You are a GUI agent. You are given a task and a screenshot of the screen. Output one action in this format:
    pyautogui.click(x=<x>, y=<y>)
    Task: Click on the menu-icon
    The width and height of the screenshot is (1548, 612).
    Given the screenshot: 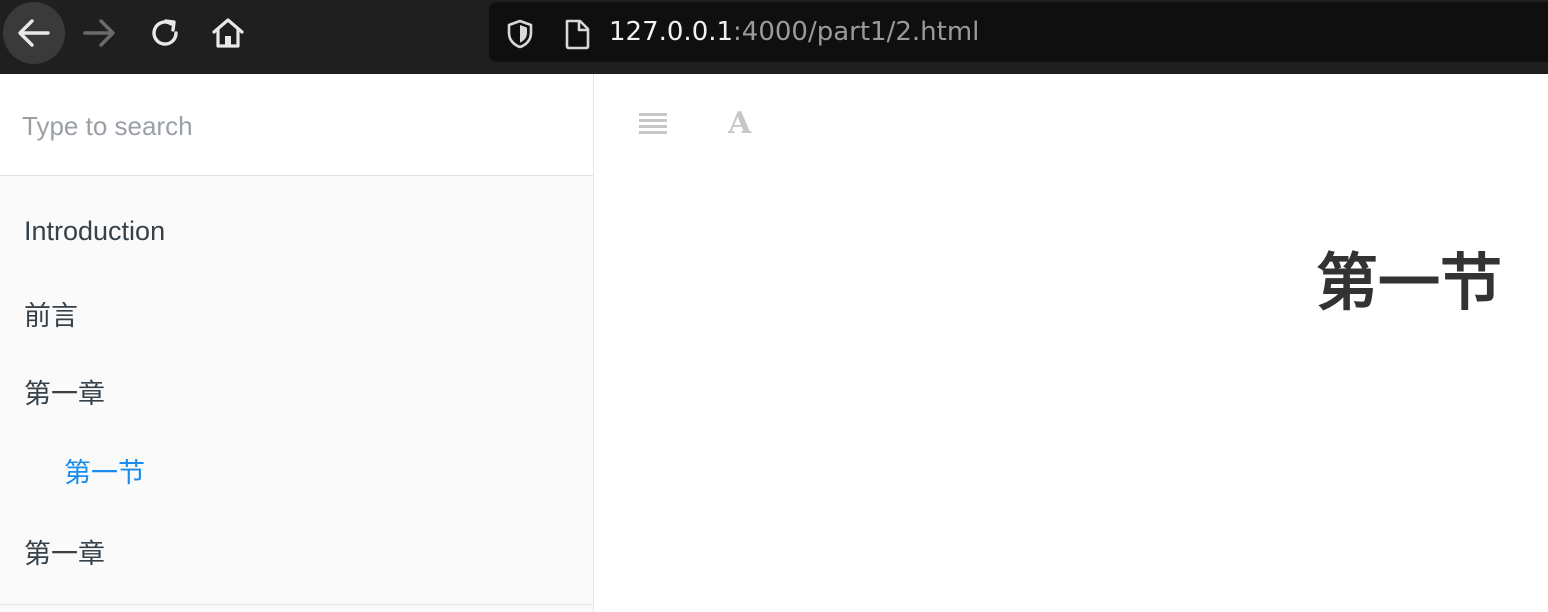 What is the action you would take?
    pyautogui.click(x=653, y=123)
    